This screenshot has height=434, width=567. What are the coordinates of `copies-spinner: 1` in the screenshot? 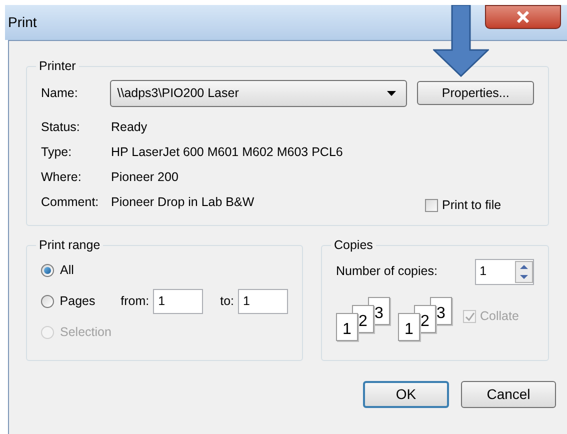 It's located at (504, 271).